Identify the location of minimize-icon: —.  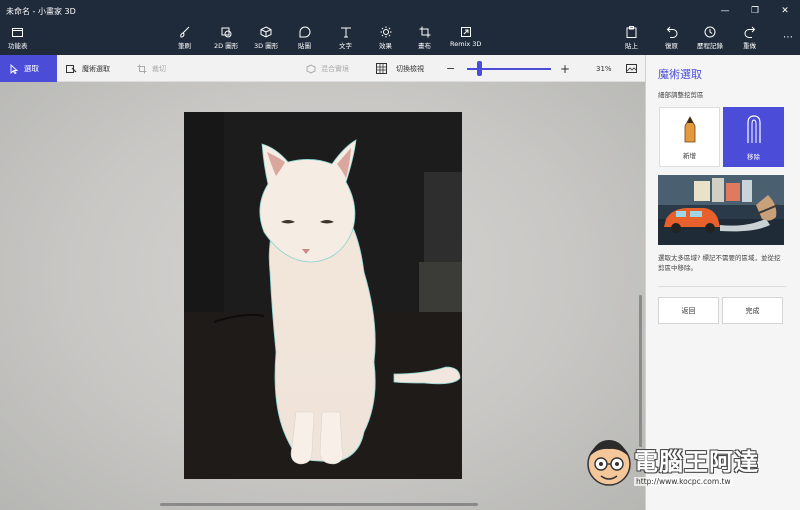
(725, 11).